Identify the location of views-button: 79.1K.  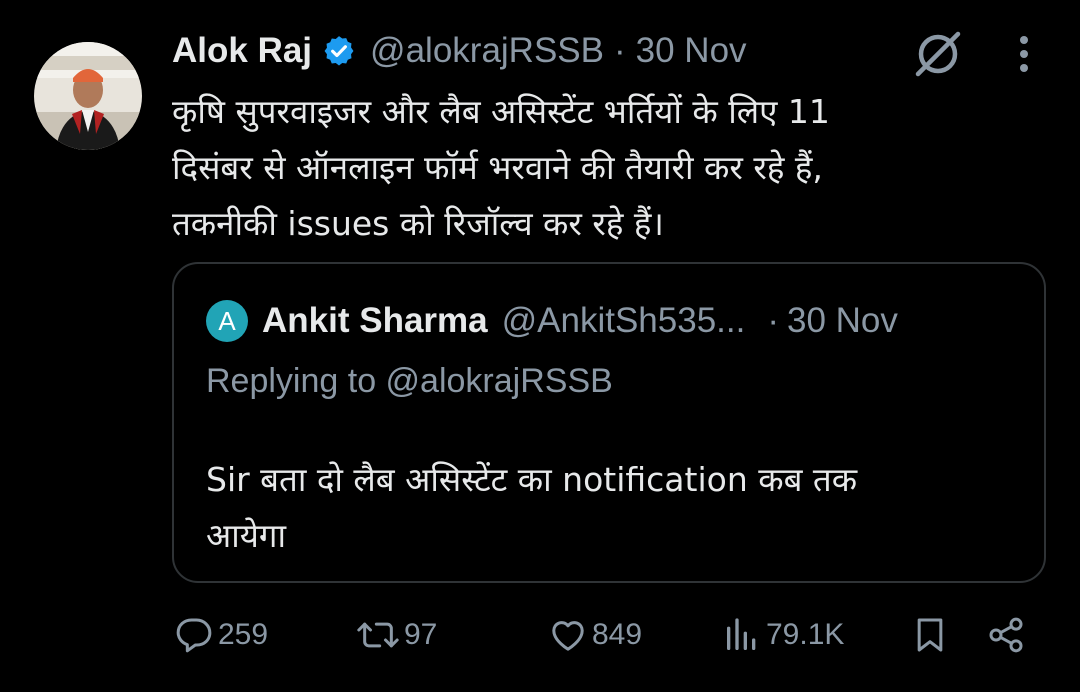
(783, 635).